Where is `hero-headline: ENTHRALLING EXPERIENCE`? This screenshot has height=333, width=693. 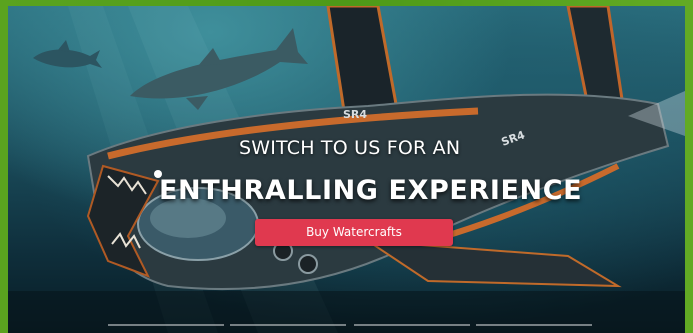 hero-headline: ENTHRALLING EXPERIENCE is located at coordinates (371, 190).